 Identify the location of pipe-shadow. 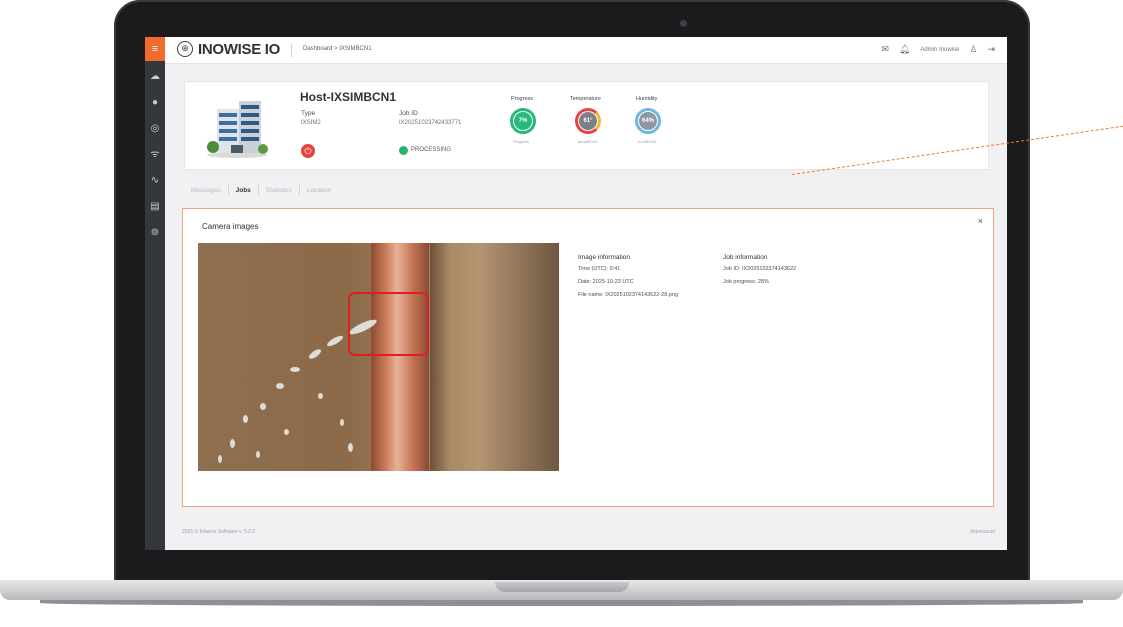
(440, 357).